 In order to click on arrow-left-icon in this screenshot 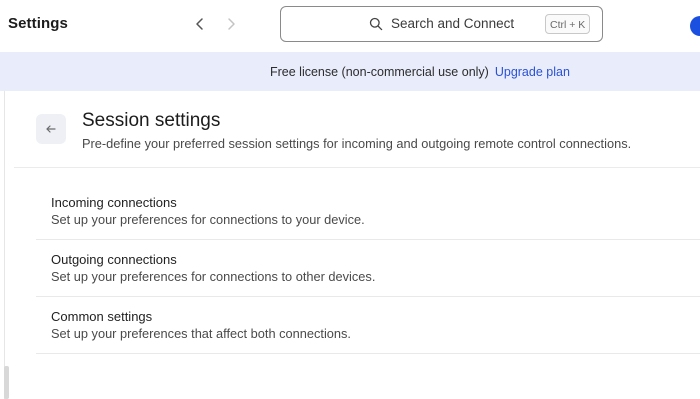, I will do `click(51, 129)`.